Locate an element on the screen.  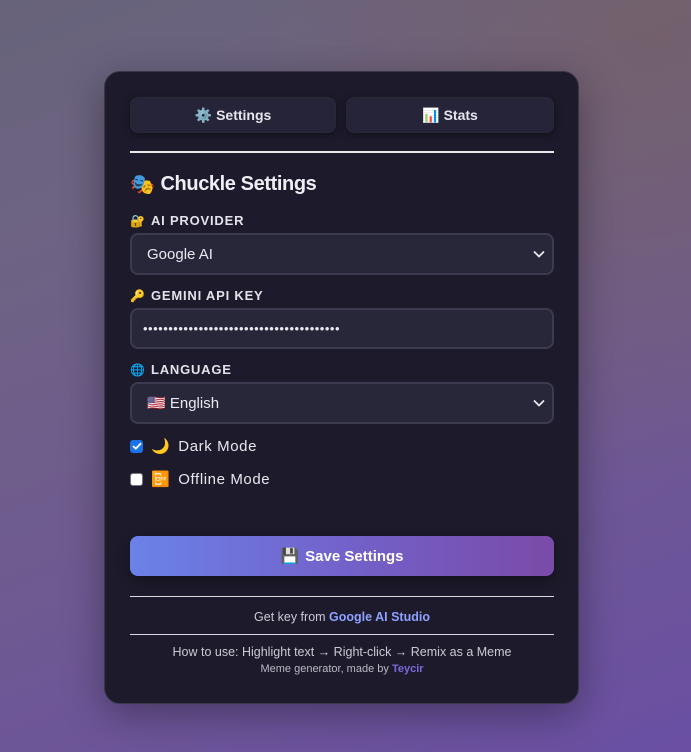
tab-settings-label: Settings is located at coordinates (244, 115).